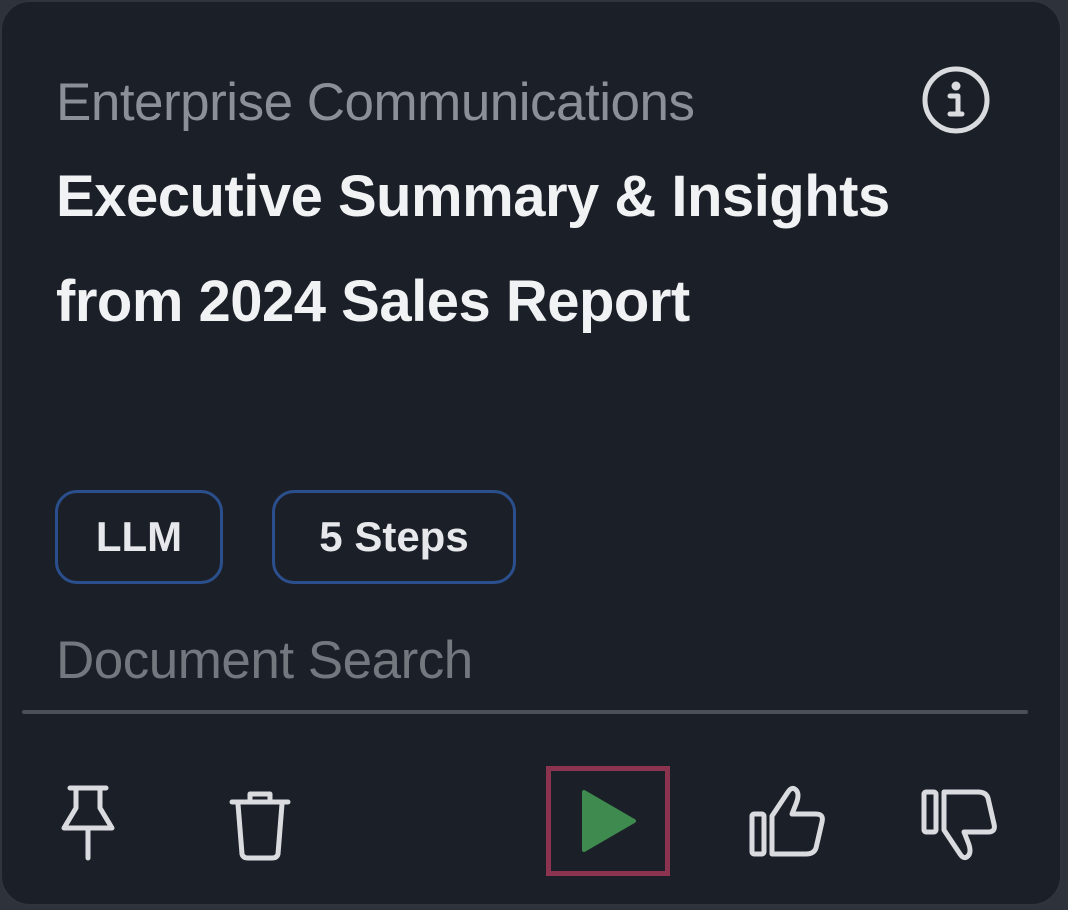  I want to click on delete-button, so click(260, 824).